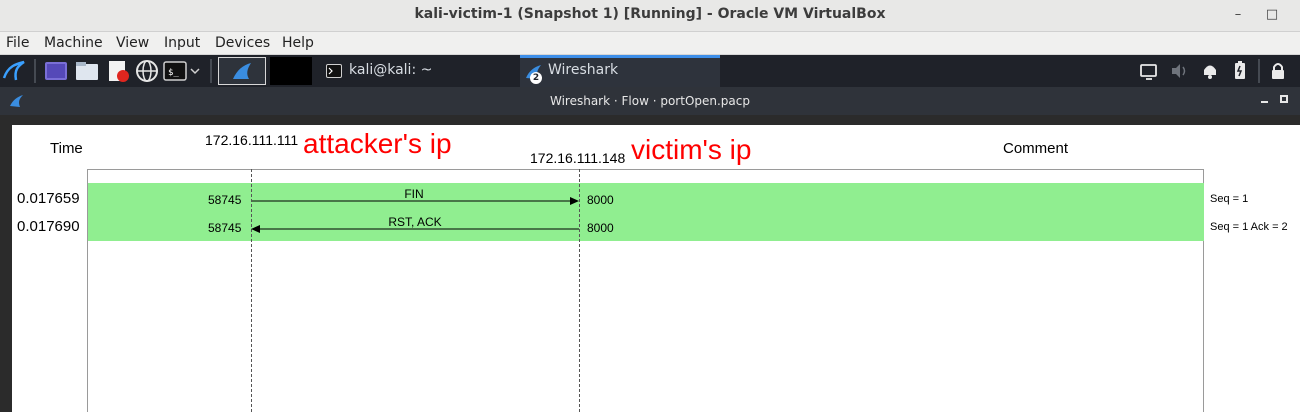  I want to click on file-manager-icon, so click(87, 71).